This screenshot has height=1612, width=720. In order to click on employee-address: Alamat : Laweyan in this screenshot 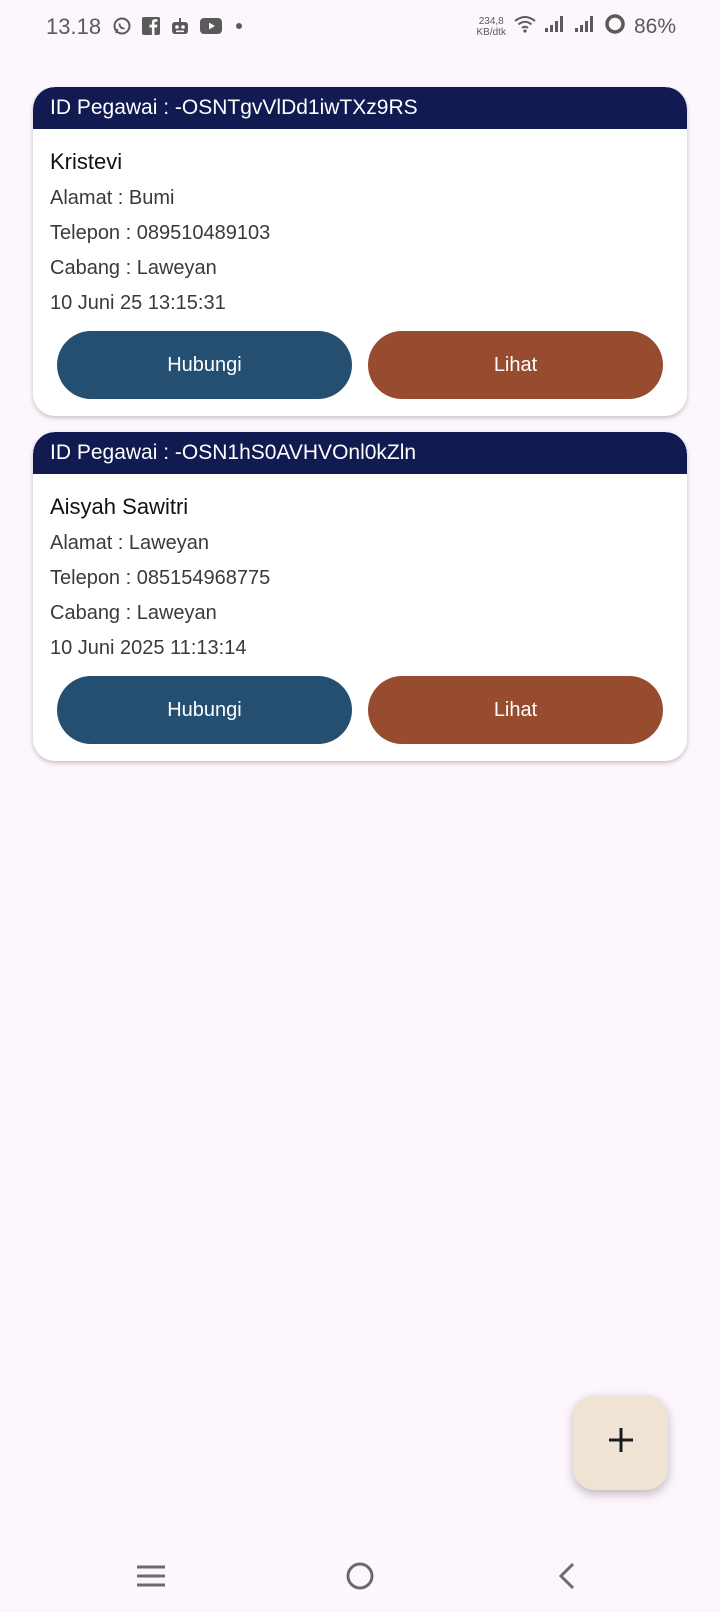, I will do `click(129, 543)`.